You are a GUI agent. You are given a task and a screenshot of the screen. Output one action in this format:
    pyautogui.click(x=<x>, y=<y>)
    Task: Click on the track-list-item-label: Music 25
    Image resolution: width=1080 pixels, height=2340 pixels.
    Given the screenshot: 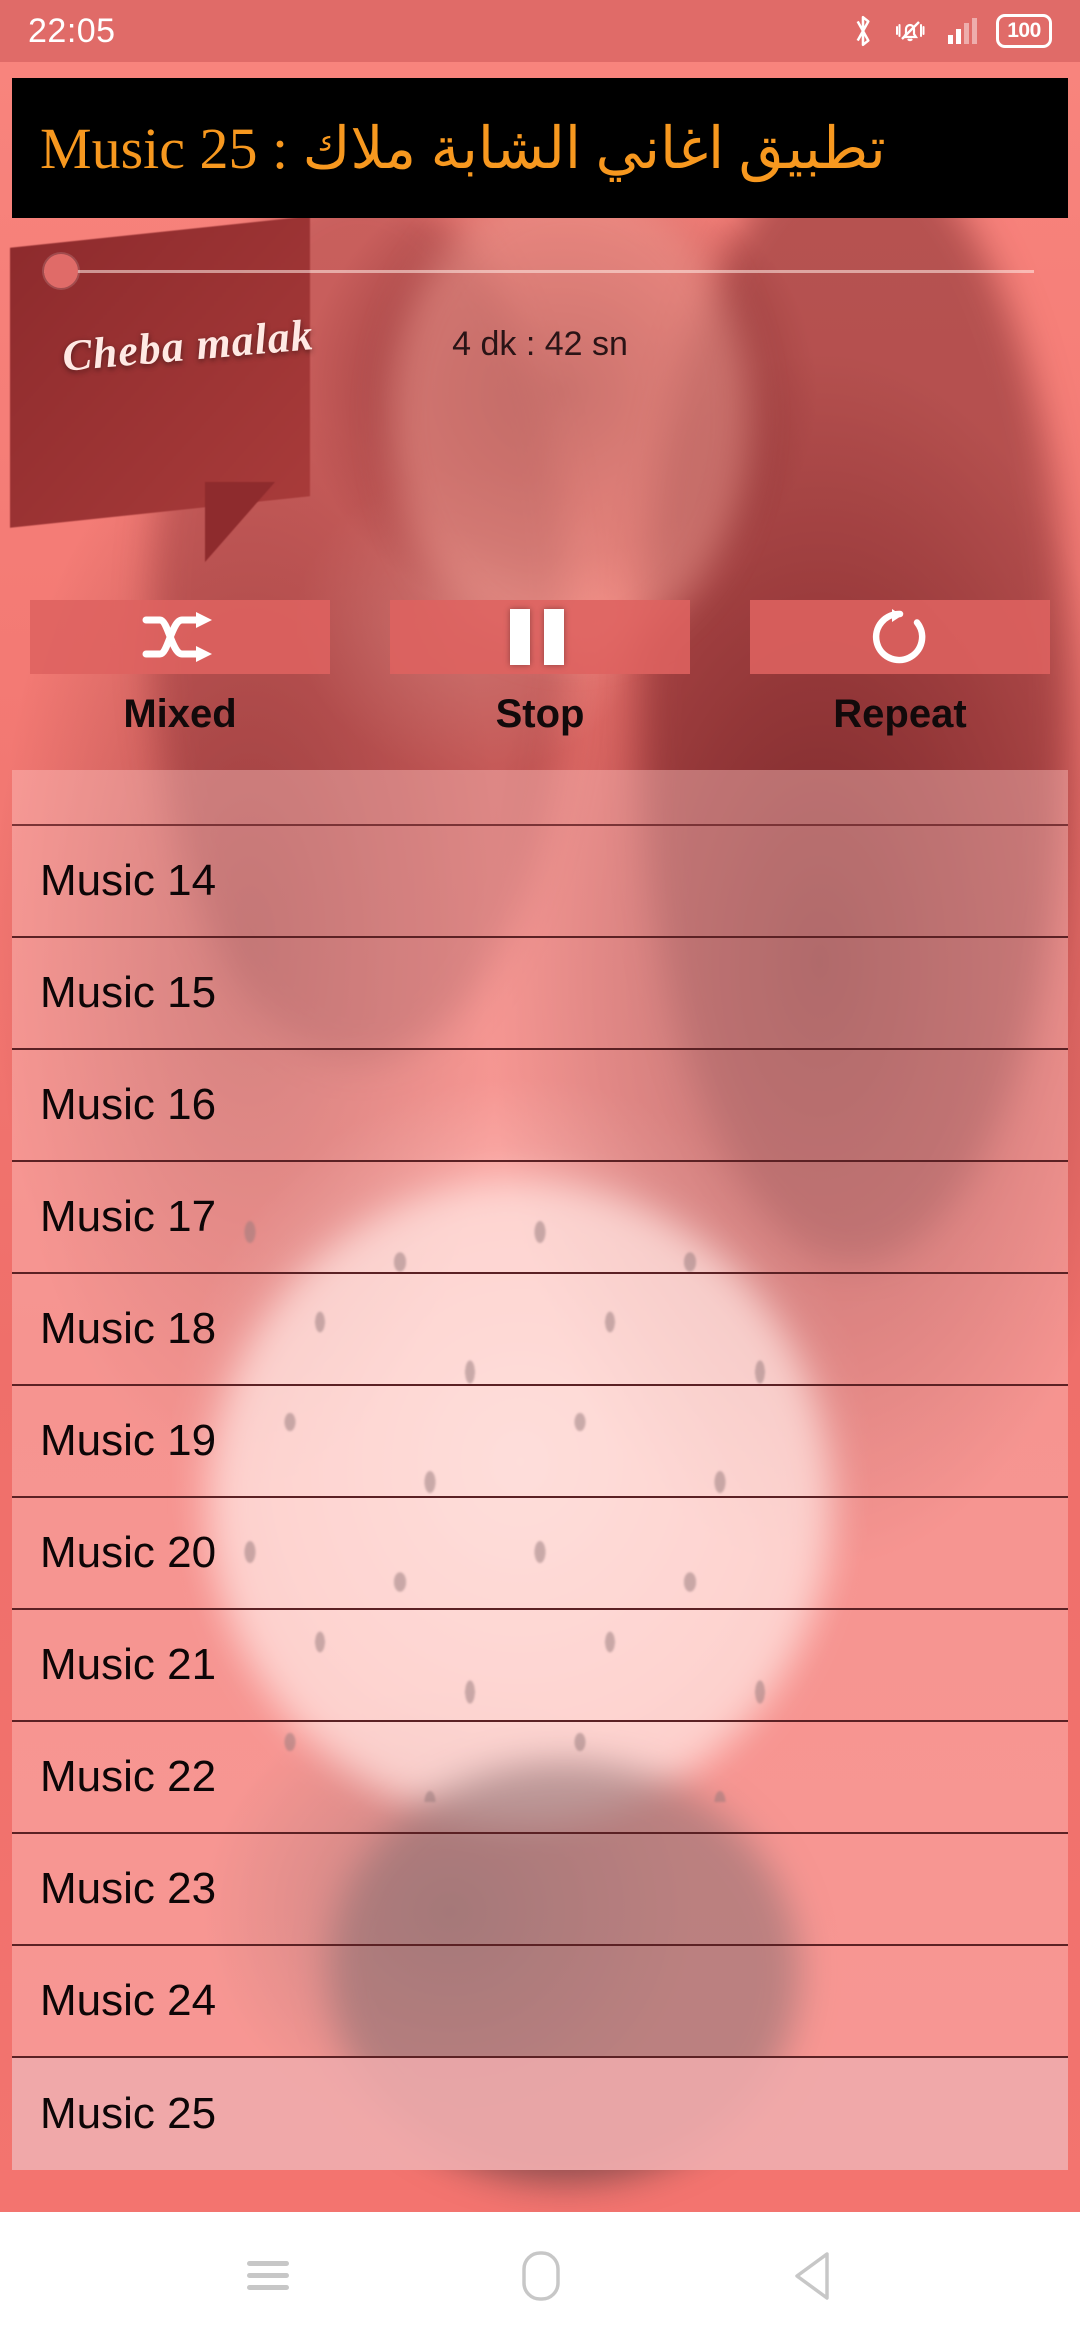 What is the action you would take?
    pyautogui.click(x=128, y=2113)
    